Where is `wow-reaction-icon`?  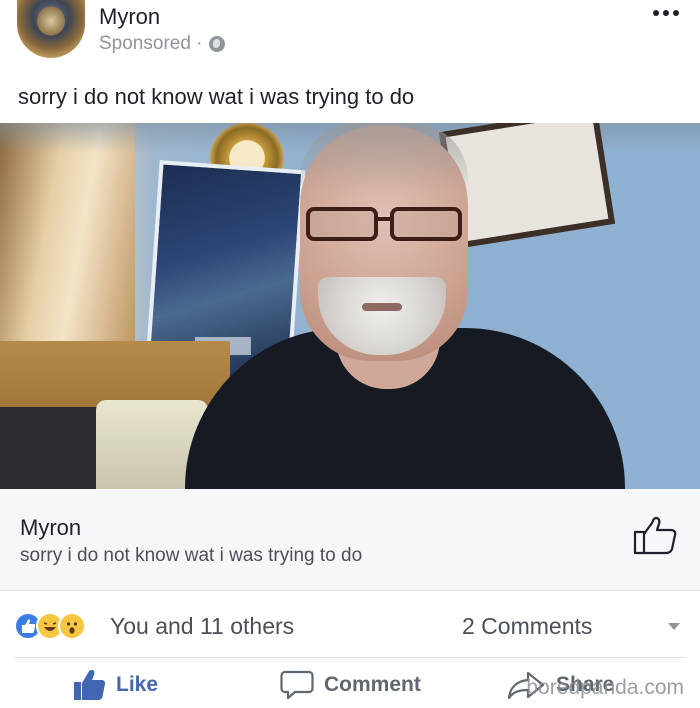
wow-reaction-icon is located at coordinates (72, 626).